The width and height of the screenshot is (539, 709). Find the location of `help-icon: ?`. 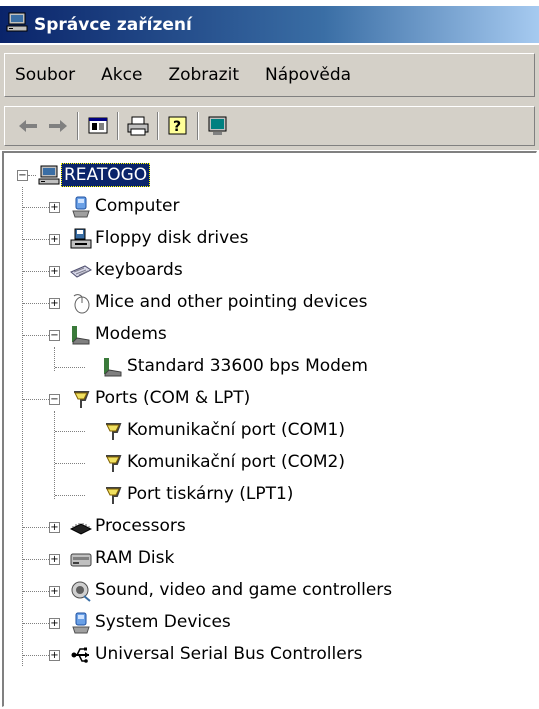

help-icon: ? is located at coordinates (177, 125).